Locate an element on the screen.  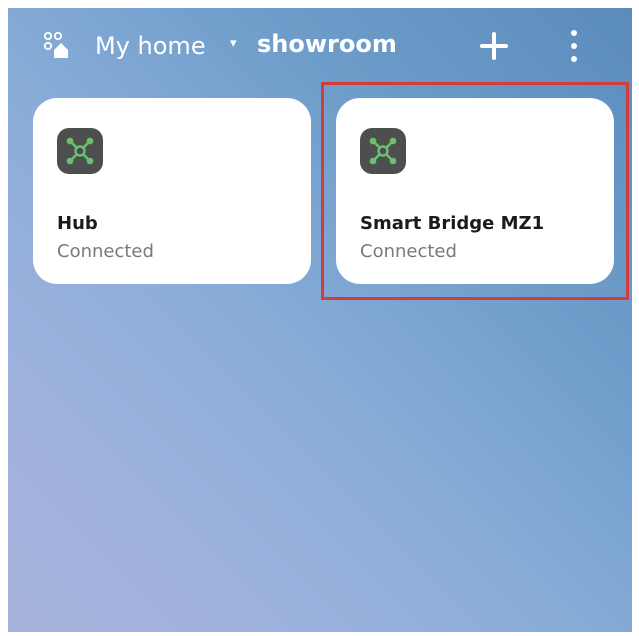
top-bar: My home ▾ showroom is located at coordinates (320, 48).